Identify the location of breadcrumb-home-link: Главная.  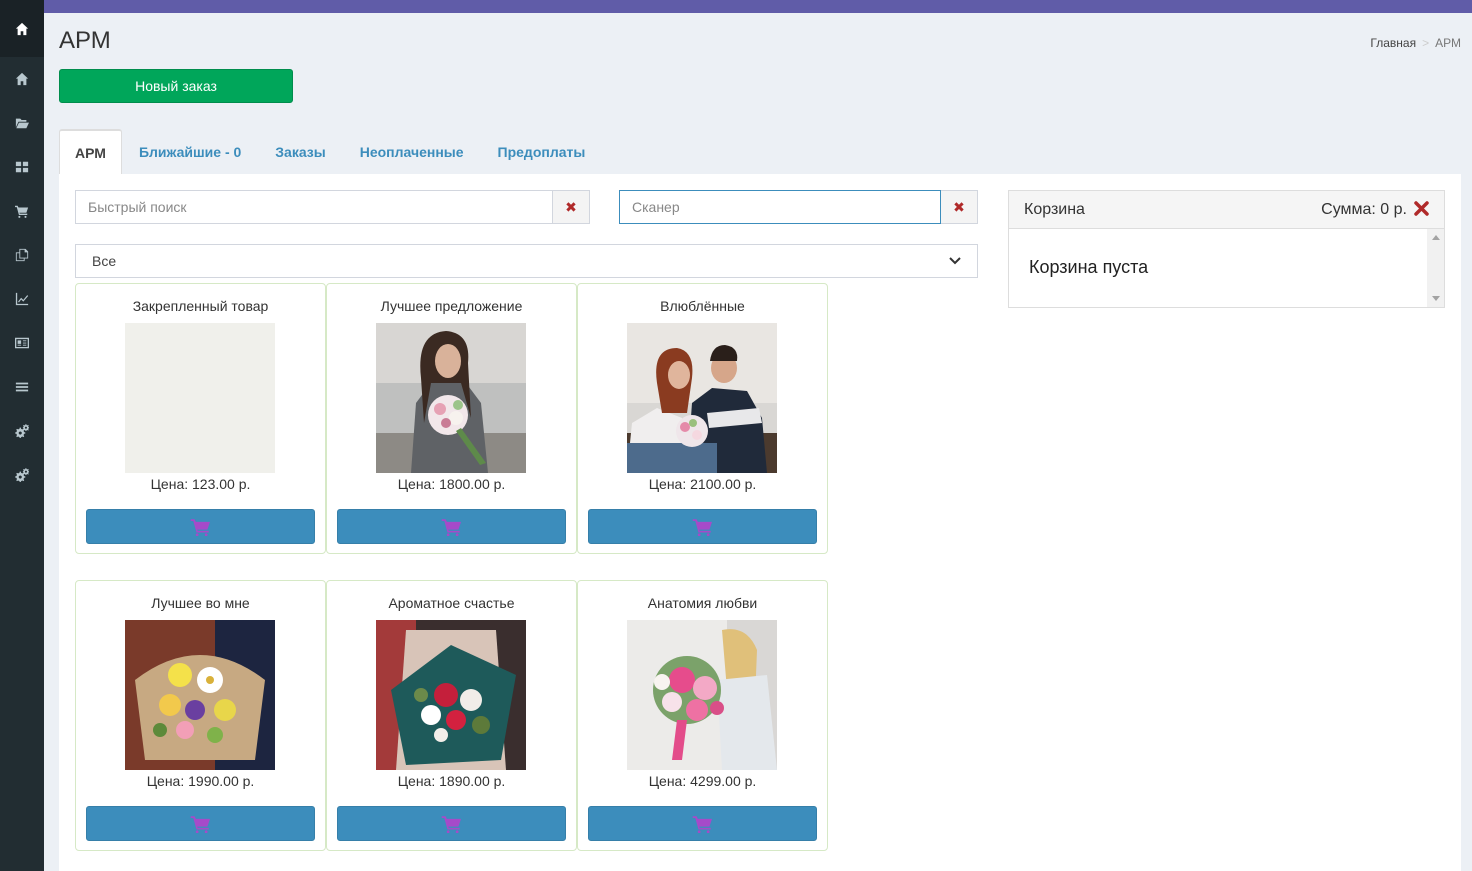
(1393, 43).